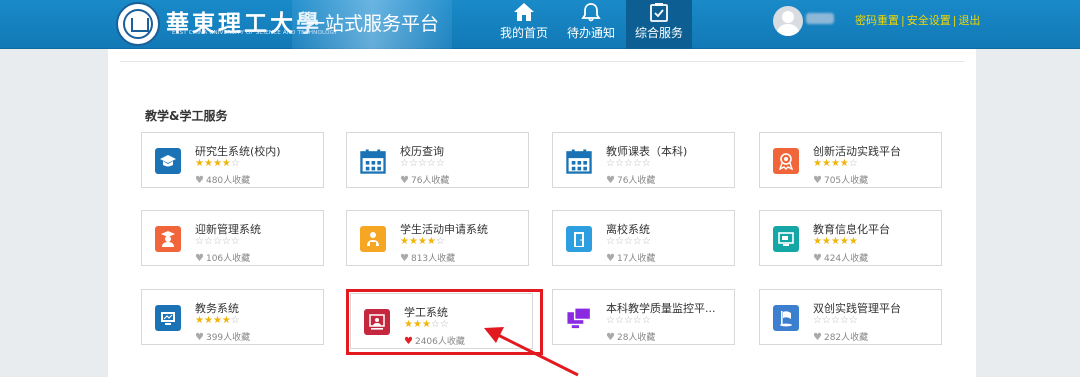 The width and height of the screenshot is (1080, 377). Describe the element at coordinates (524, 12) in the screenshot. I see `home-icon` at that location.